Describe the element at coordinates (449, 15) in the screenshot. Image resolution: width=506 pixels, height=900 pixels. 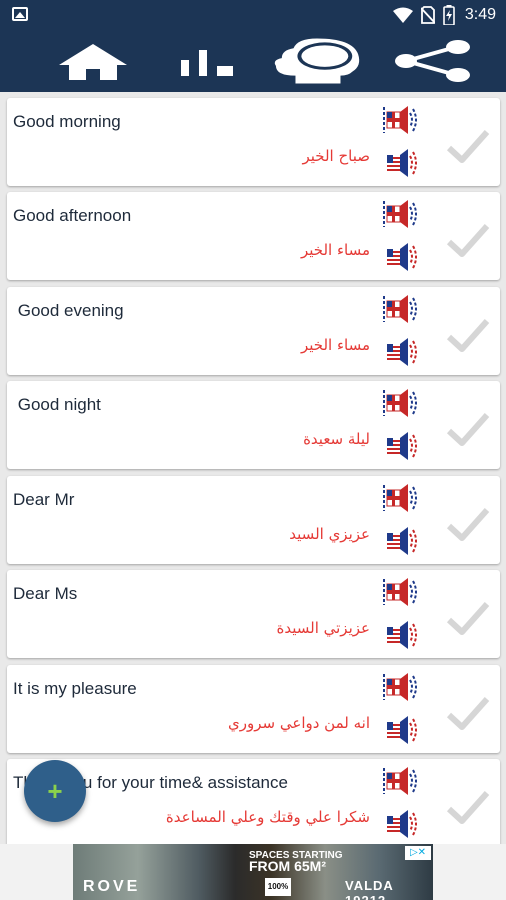
I see `battery-charging-icon` at that location.